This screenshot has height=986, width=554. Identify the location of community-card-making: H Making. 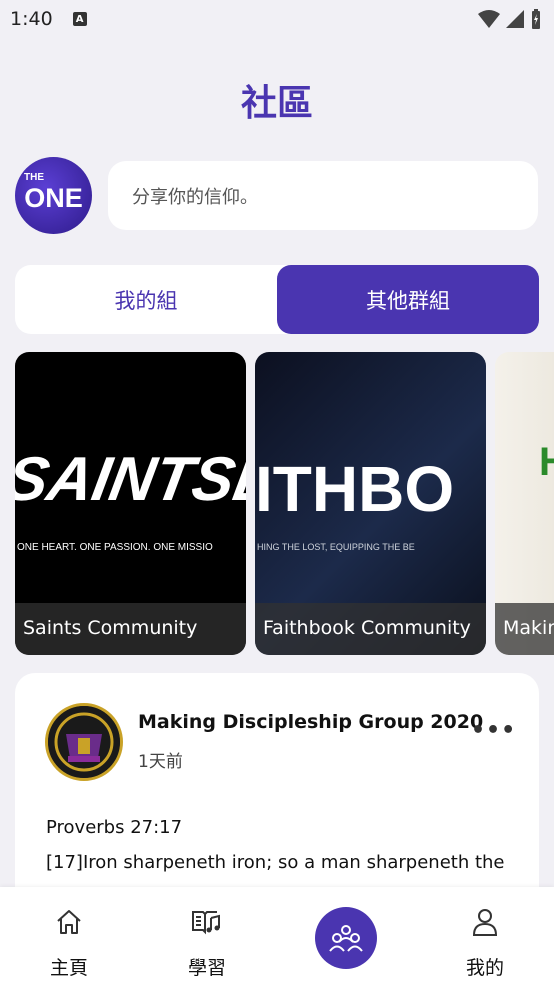
(524, 503).